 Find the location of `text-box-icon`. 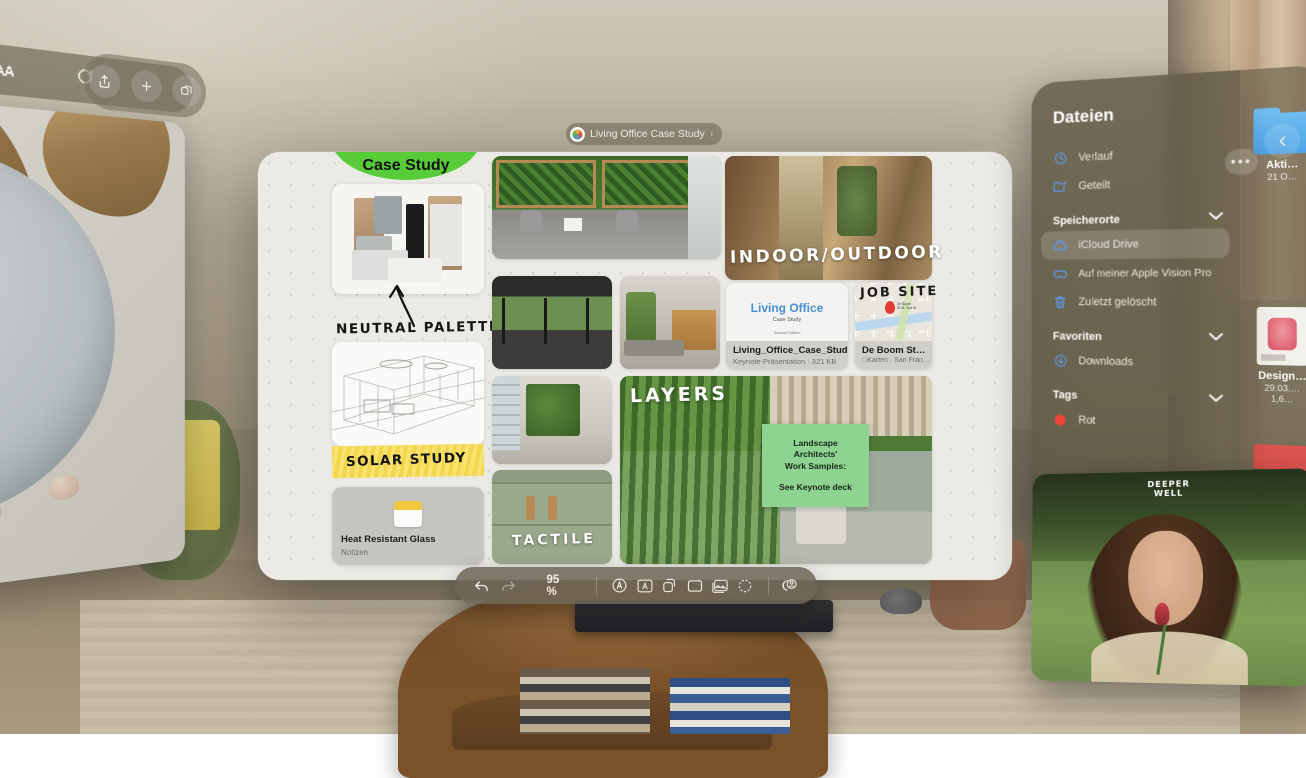

text-box-icon is located at coordinates (694, 586).